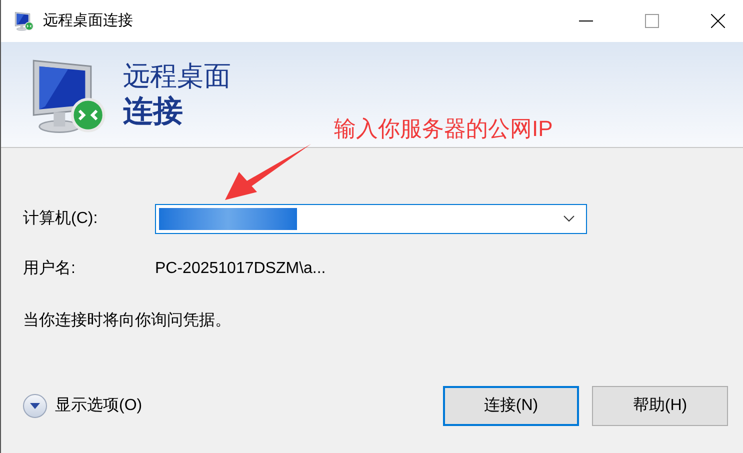 The image size is (743, 453). I want to click on show-options-button: 显示选项(O), so click(82, 406).